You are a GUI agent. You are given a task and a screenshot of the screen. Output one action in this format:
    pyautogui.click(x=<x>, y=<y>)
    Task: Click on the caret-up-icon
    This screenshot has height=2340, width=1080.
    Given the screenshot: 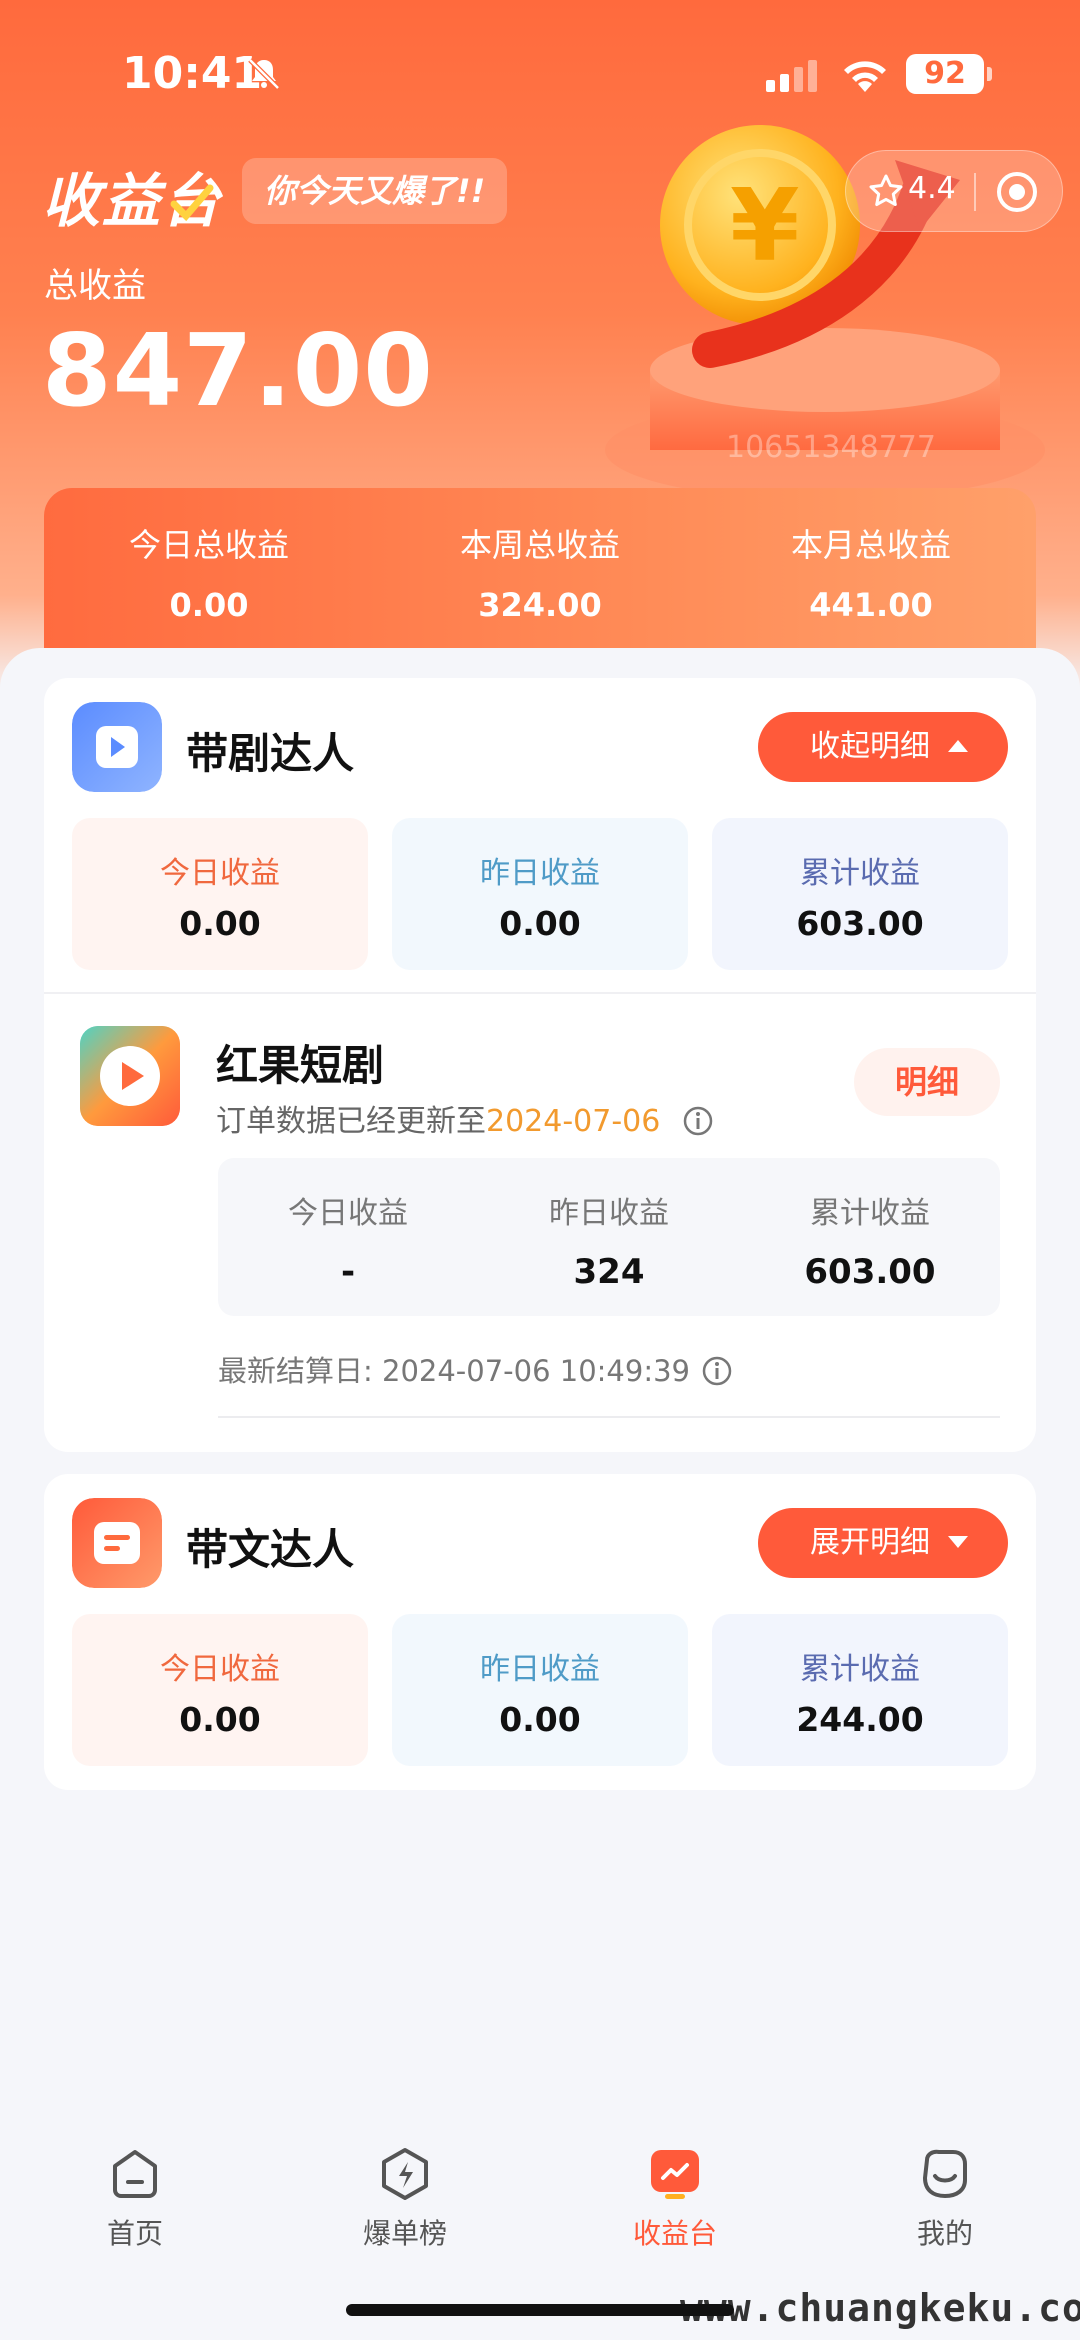 What is the action you would take?
    pyautogui.click(x=958, y=746)
    